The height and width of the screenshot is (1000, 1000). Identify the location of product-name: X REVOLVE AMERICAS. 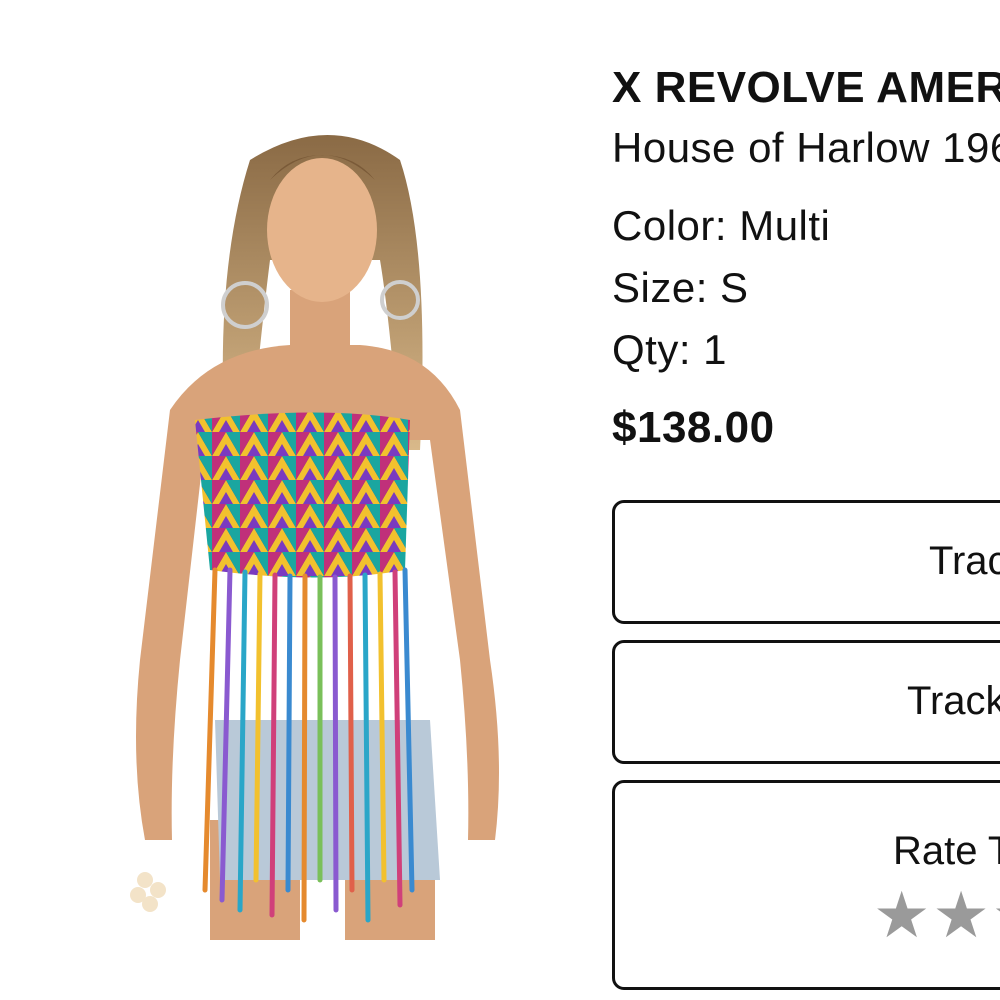
(806, 87).